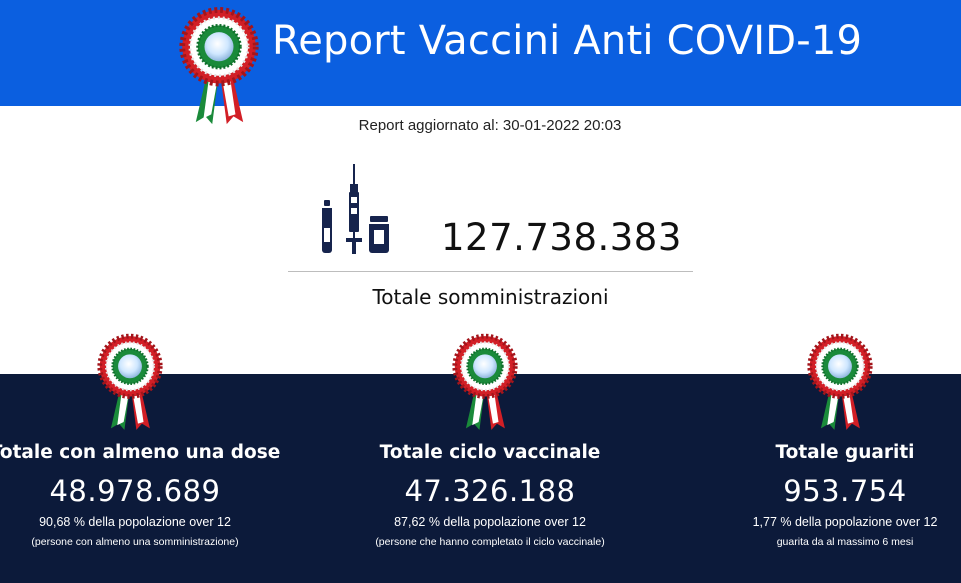 The width and height of the screenshot is (961, 583). I want to click on vaccine-icon, so click(355, 209).